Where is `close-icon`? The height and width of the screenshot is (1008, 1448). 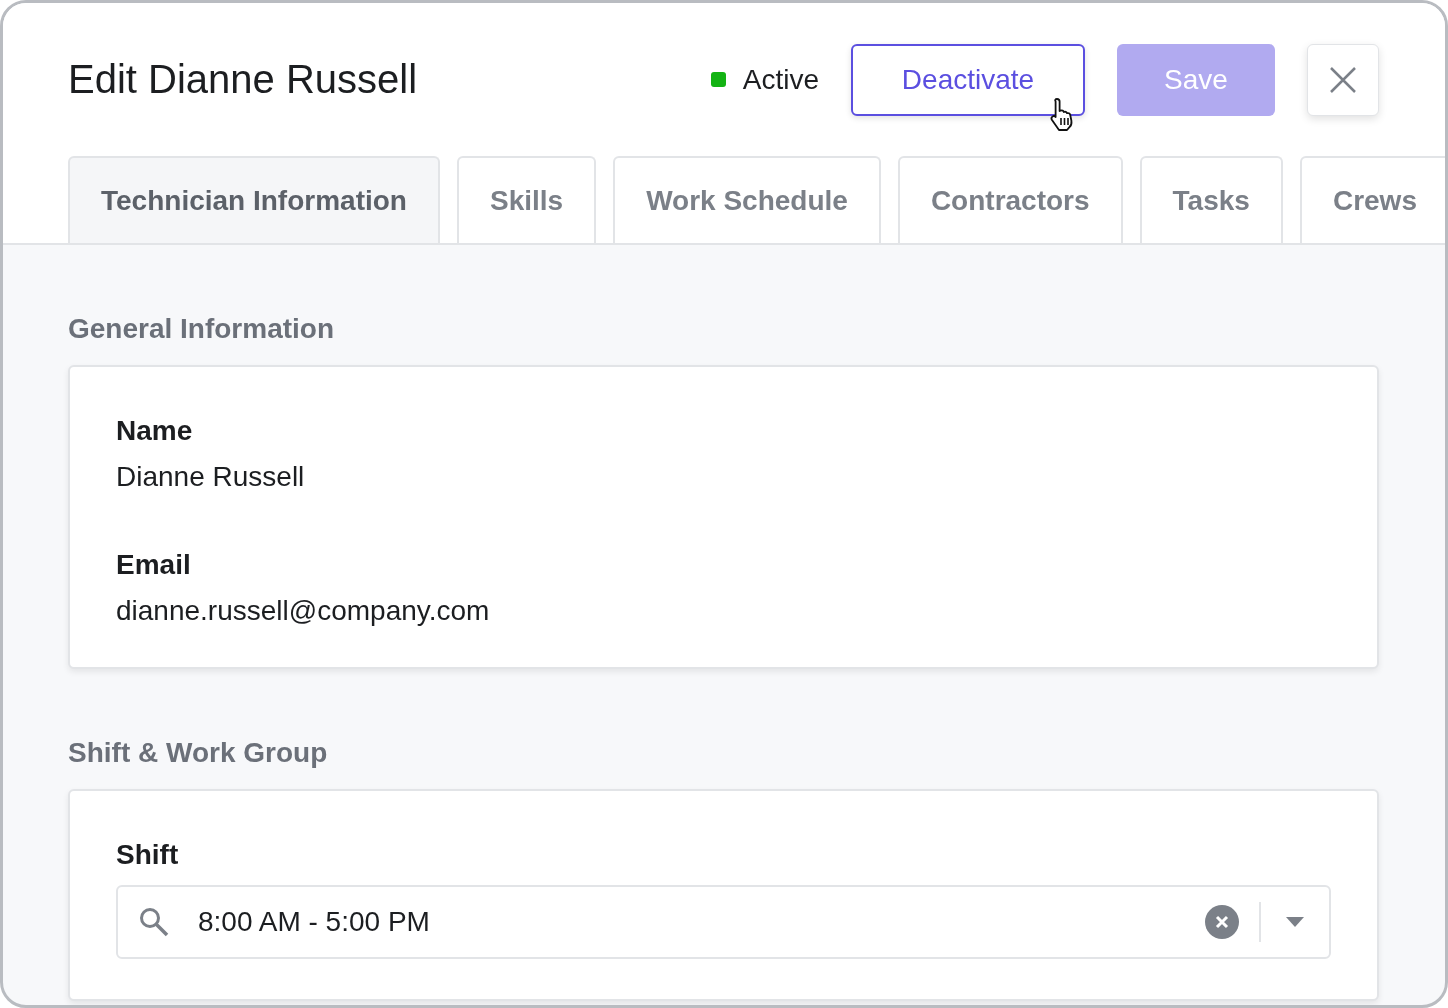
close-icon is located at coordinates (1343, 79).